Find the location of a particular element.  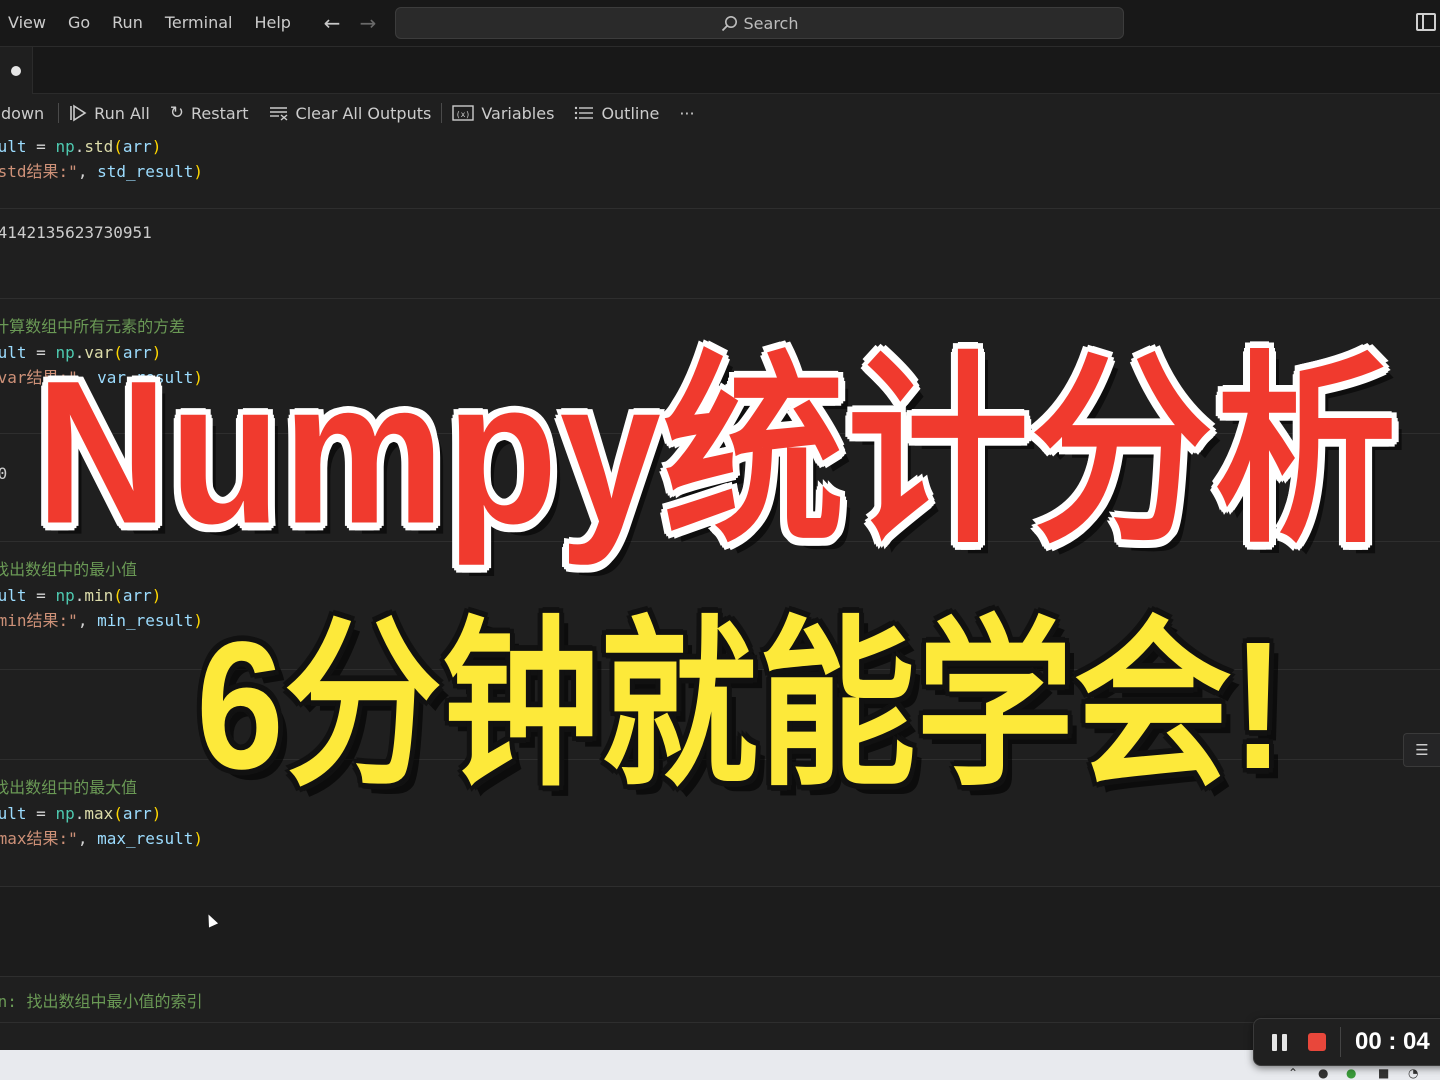

variables-icon: (x) is located at coordinates (463, 113).